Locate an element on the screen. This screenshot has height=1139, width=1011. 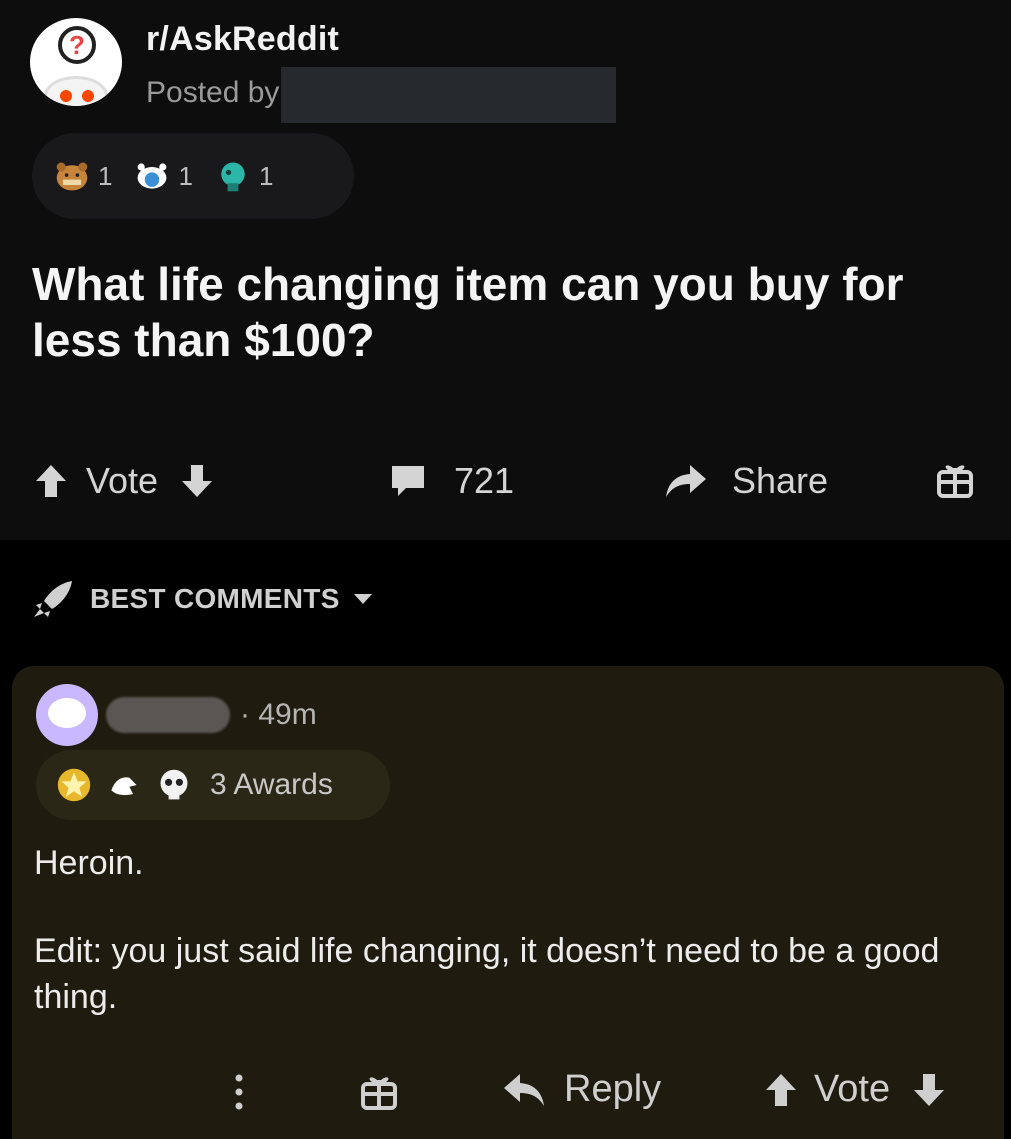
post-action-bar: Vote 721 Share is located at coordinates (505, 484).